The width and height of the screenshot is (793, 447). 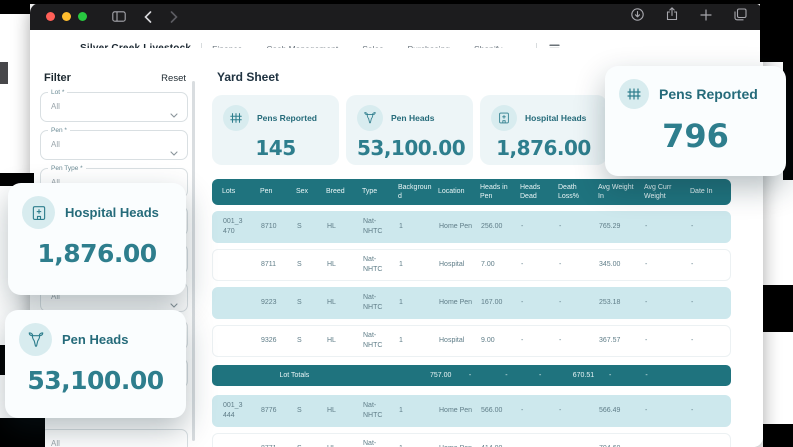 What do you see at coordinates (95, 364) in the screenshot?
I see `overlay-card-pen-heads: Pen Heads 53,100.00` at bounding box center [95, 364].